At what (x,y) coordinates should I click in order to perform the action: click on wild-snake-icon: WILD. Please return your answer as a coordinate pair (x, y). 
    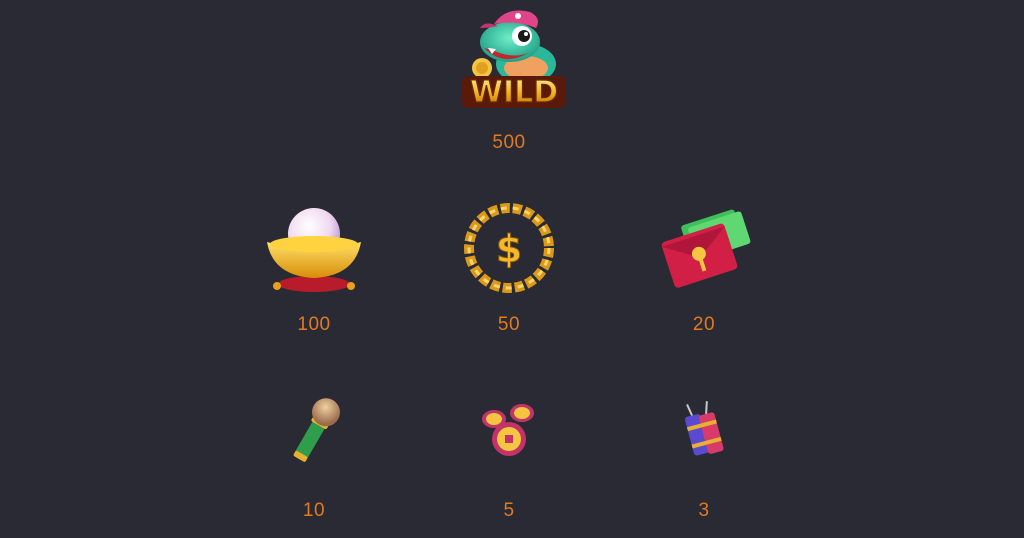
    Looking at the image, I should click on (514, 60).